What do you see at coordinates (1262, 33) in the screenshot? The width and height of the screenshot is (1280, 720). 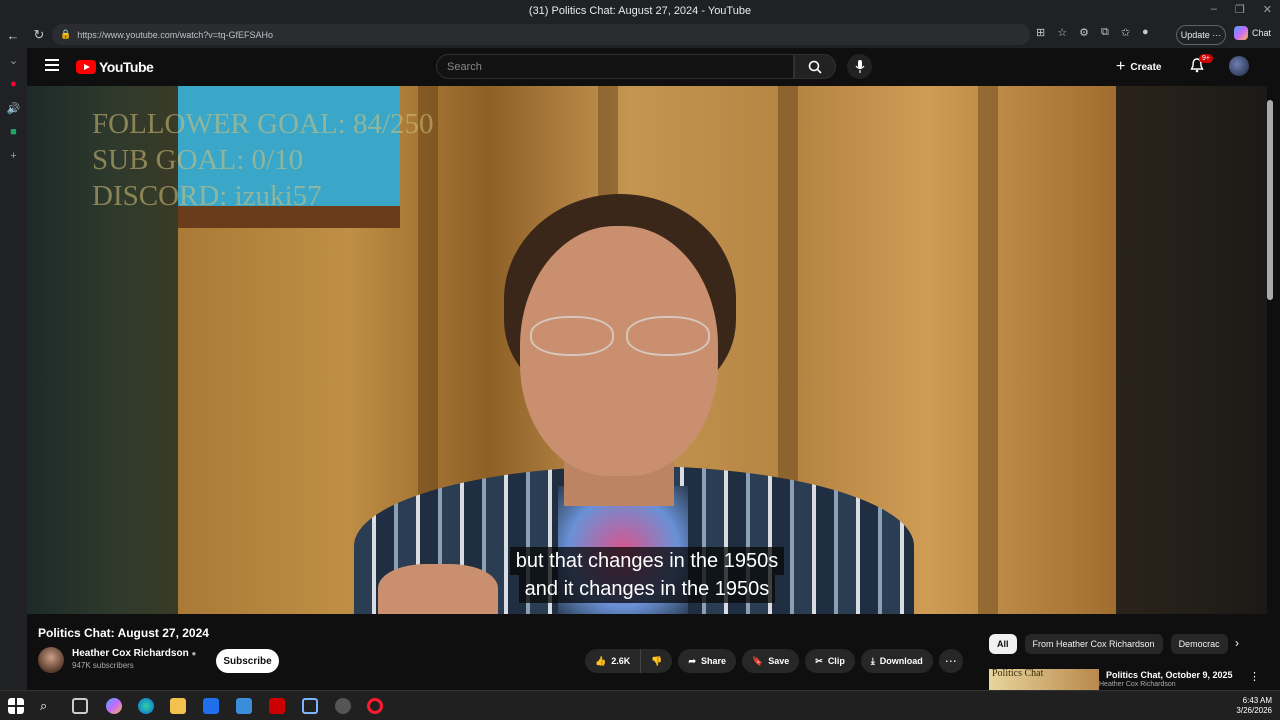 I see `chat-label: Chat` at bounding box center [1262, 33].